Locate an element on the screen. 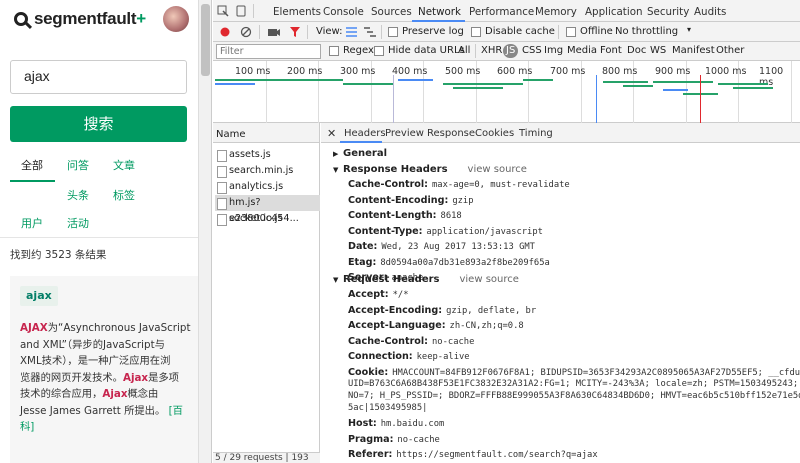 The image size is (800, 463). tick-100: 100 ms is located at coordinates (253, 71).